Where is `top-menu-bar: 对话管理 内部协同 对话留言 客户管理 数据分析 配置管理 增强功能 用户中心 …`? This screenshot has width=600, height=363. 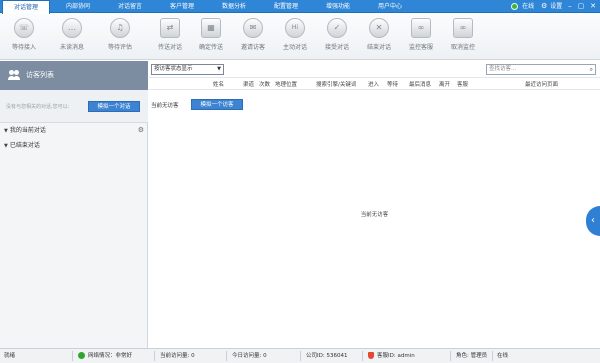
top-menu-bar: 对话管理 内部协同 对话留言 客户管理 数据分析 配置管理 增强功能 用户中心 … is located at coordinates (300, 7).